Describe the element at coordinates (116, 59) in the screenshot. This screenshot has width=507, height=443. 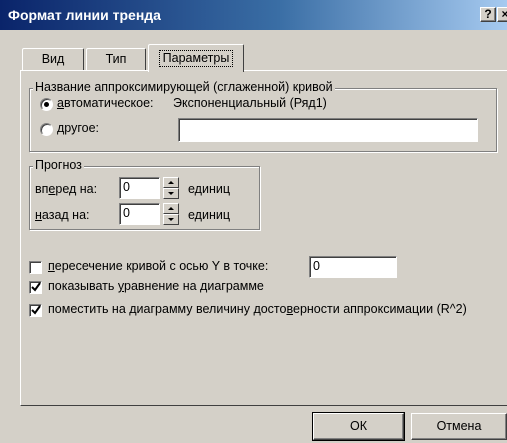
I see `tab-type: Тип` at that location.